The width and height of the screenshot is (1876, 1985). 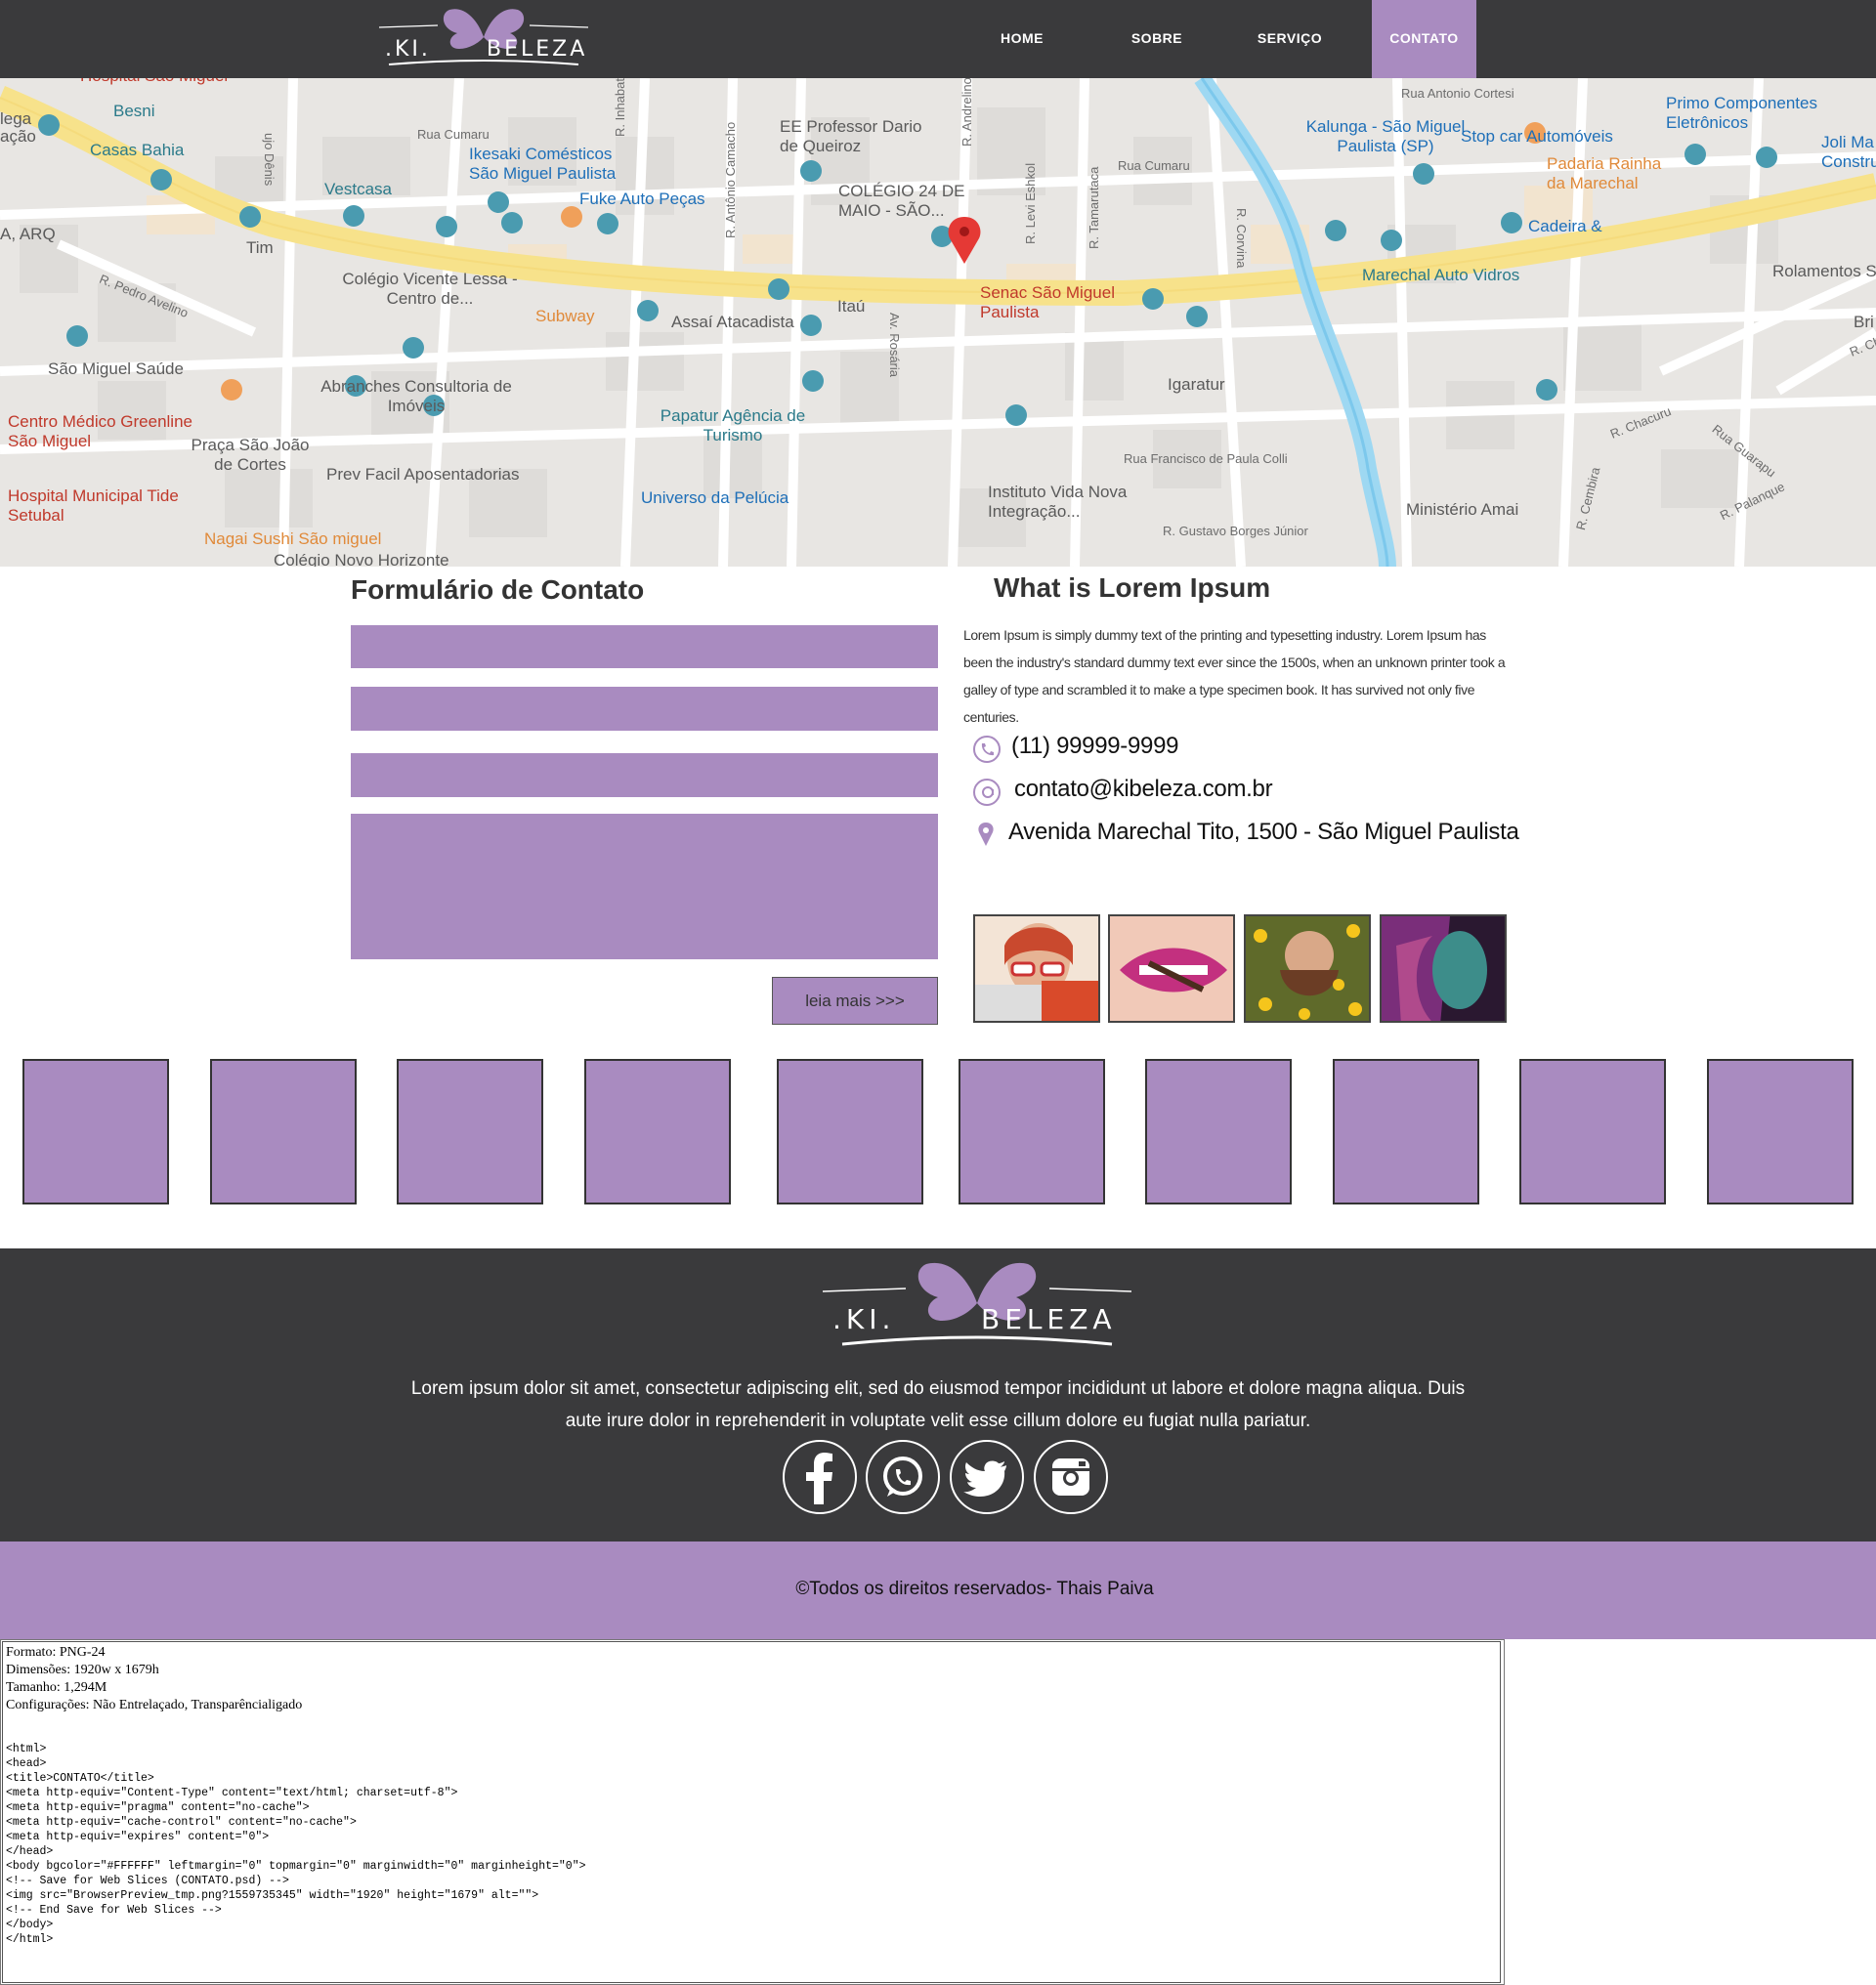 What do you see at coordinates (154, 82) in the screenshot?
I see `map-label: Hospital São Miguel` at bounding box center [154, 82].